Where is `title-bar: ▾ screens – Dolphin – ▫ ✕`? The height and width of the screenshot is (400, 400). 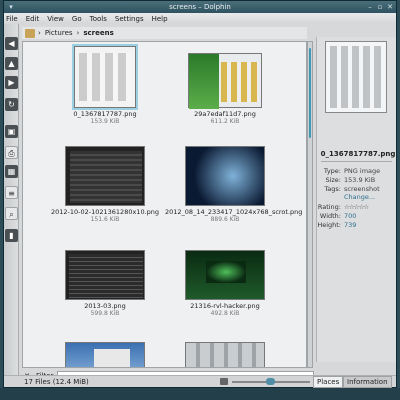 title-bar: ▾ screens – Dolphin – ▫ ✕ is located at coordinates (200, 7).